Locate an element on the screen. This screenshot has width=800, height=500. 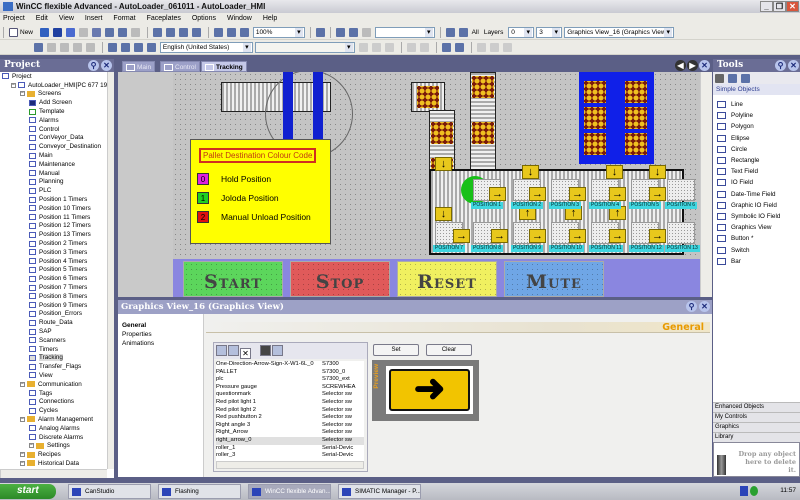
tool-polygon: Polygon is located at coordinates (757, 126).